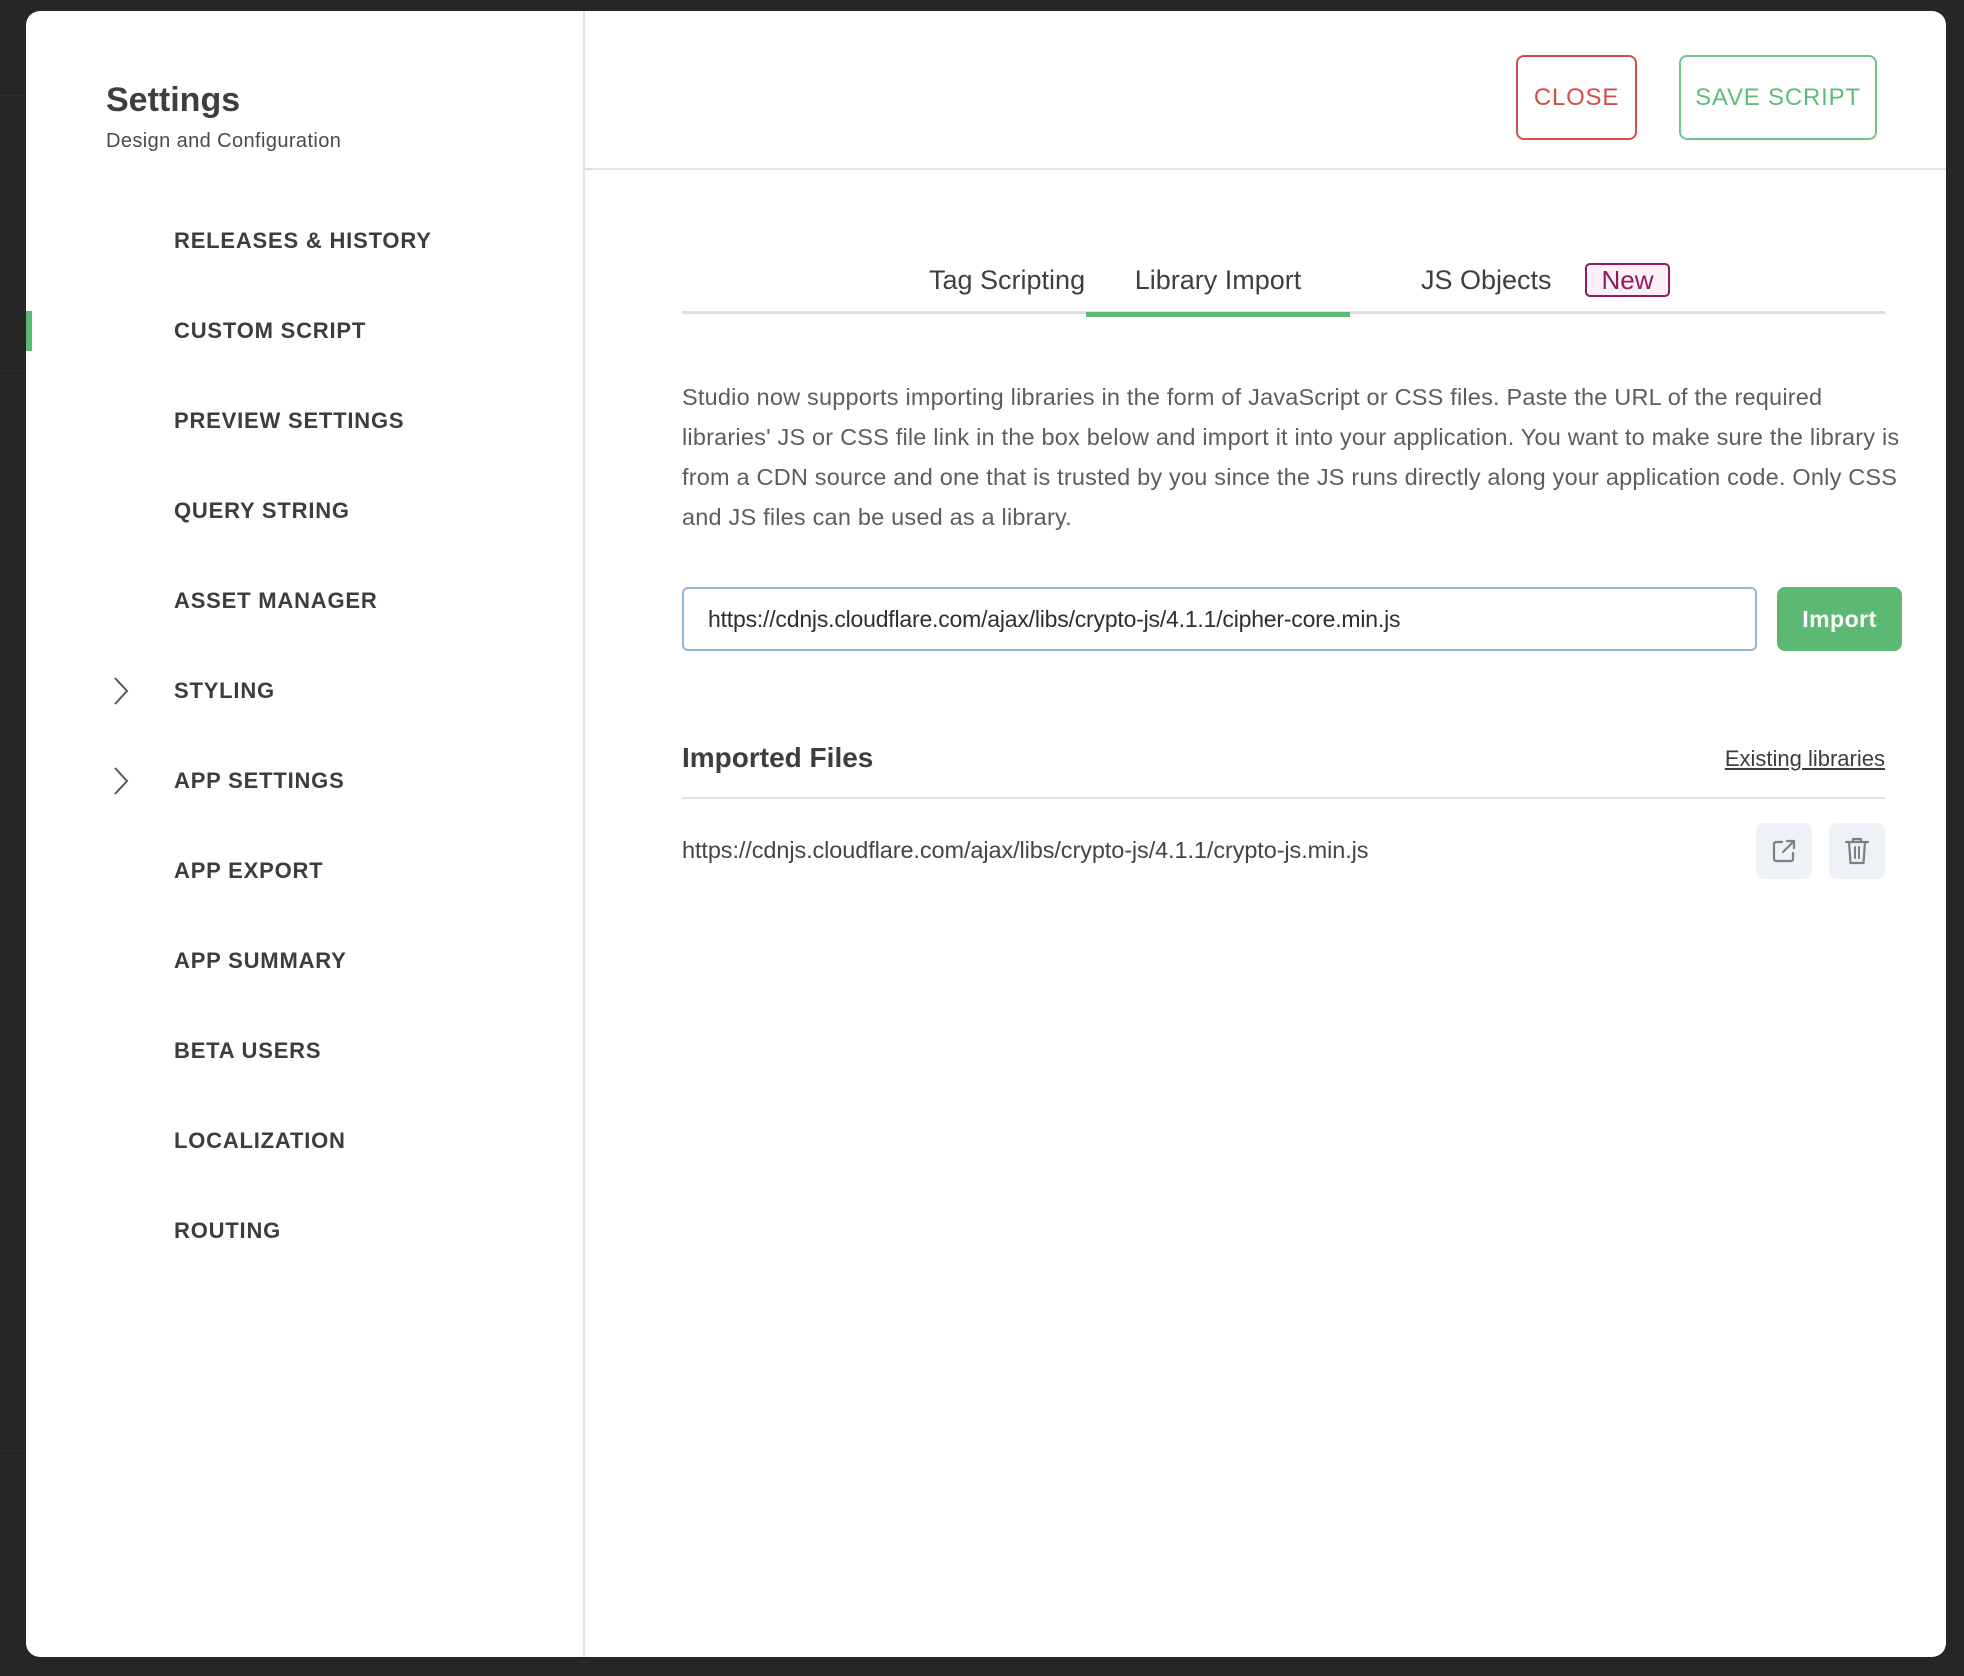 The height and width of the screenshot is (1676, 1964). Describe the element at coordinates (304, 691) in the screenshot. I see `sidebar-item-styling: STYLING` at that location.